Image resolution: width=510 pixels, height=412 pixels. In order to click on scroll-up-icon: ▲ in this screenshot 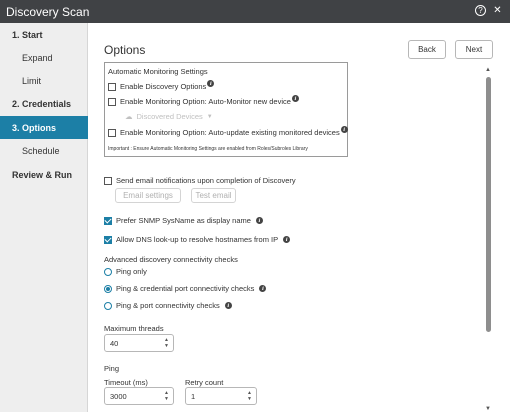, I will do `click(488, 70)`.